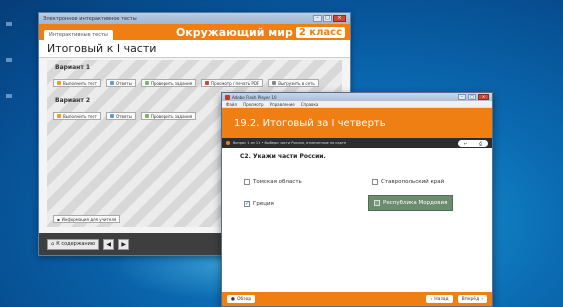 This screenshot has width=563, height=307. I want to click on checkbox-checked, so click(247, 203).